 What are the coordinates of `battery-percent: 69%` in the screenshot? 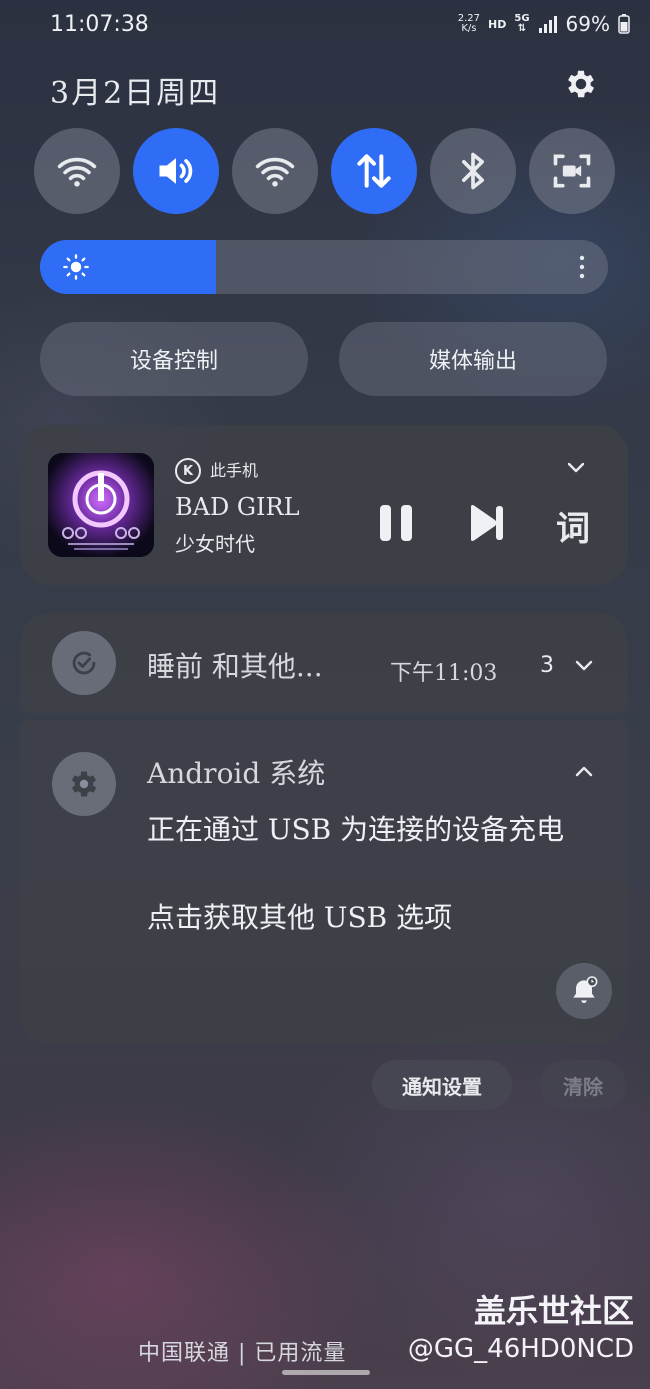 It's located at (587, 24).